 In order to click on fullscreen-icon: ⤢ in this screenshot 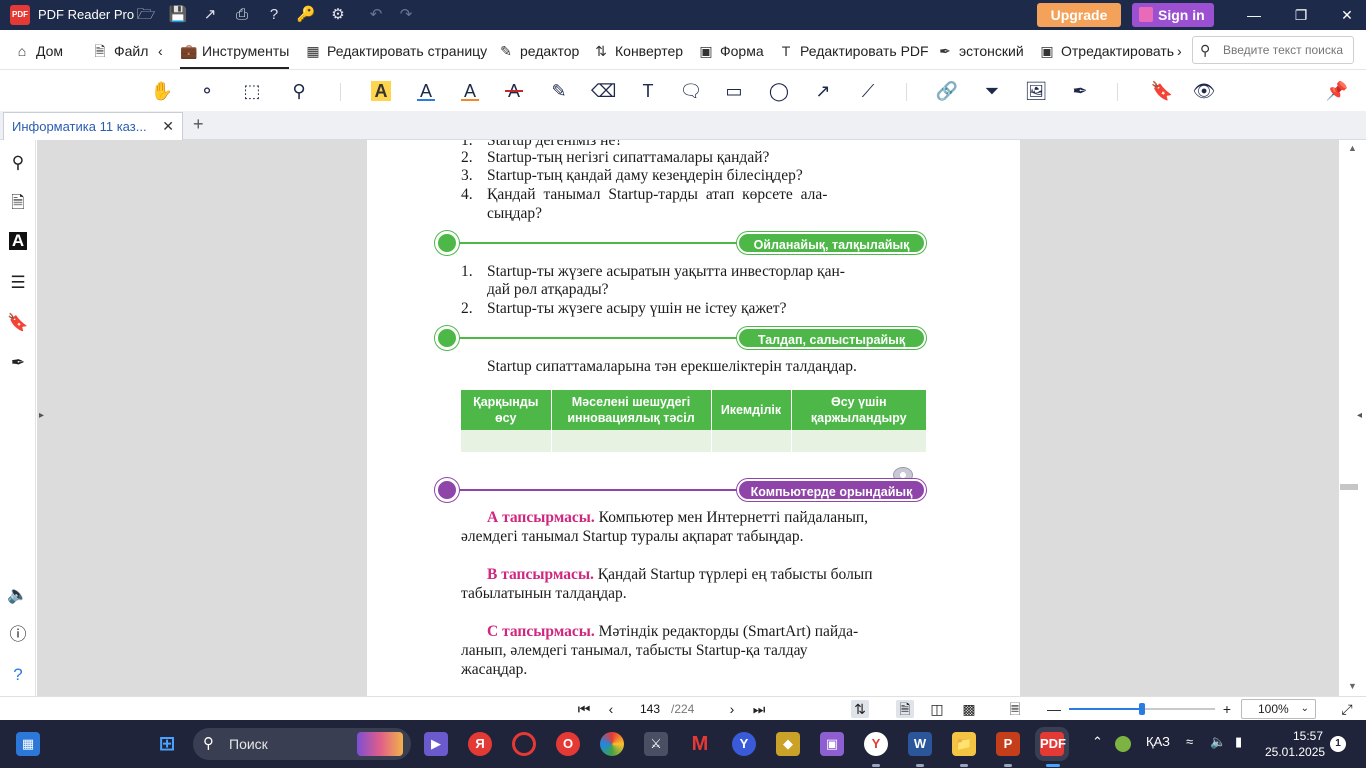, I will do `click(1347, 709)`.